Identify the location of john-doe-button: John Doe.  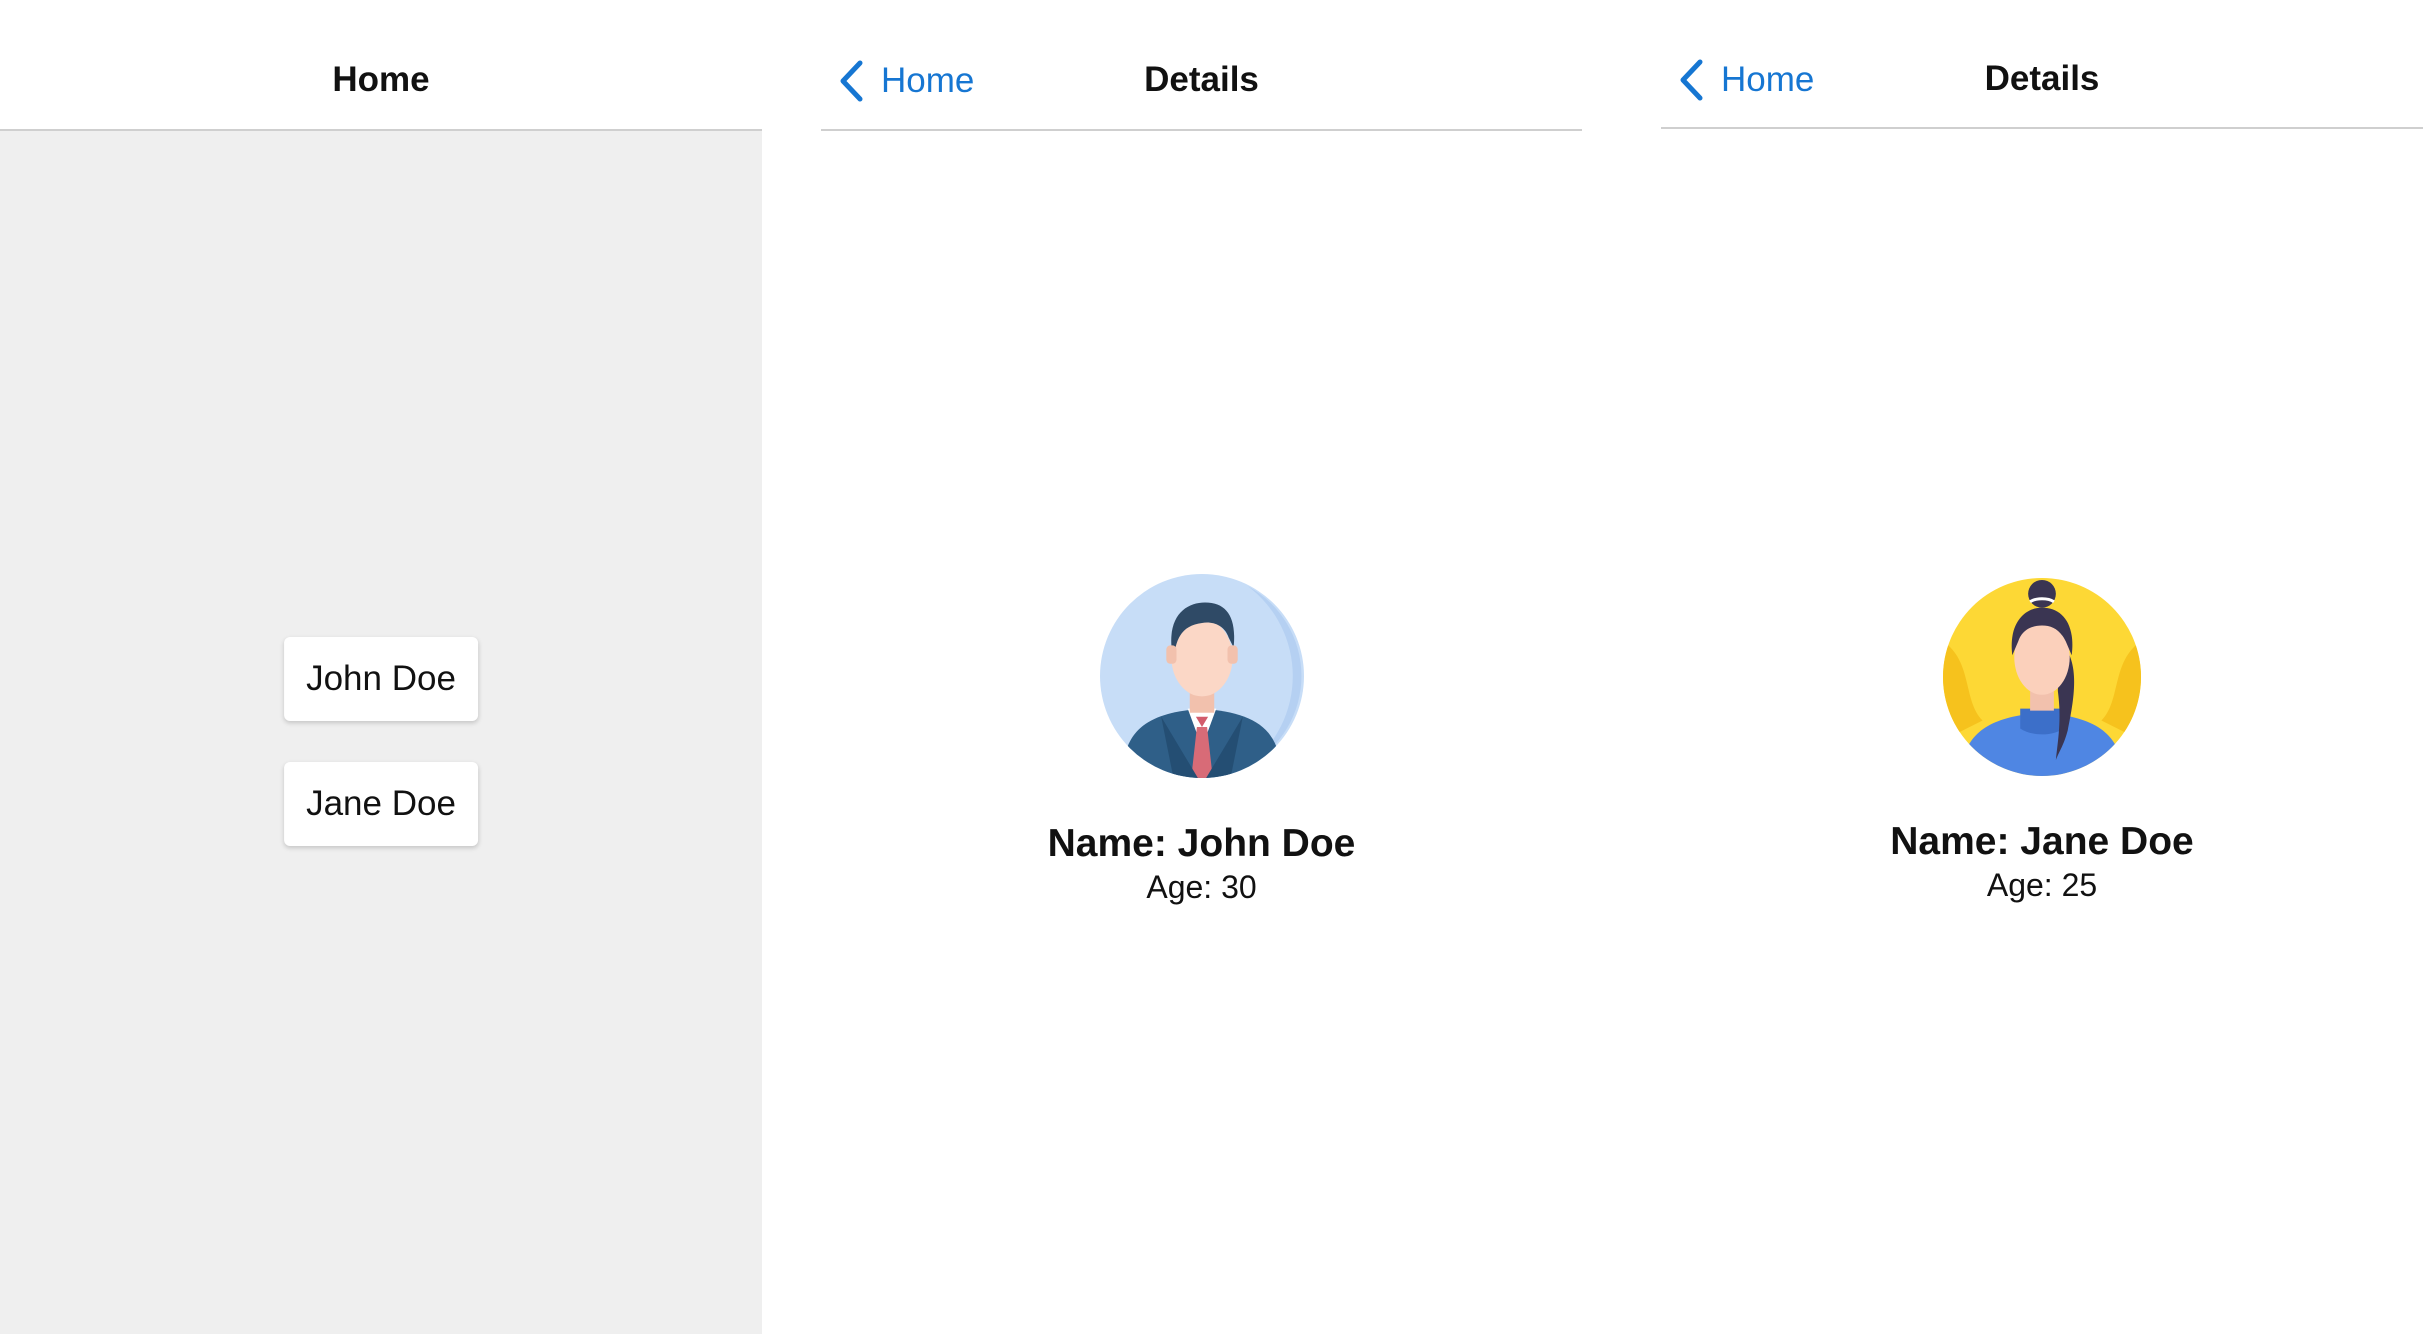
(381, 679).